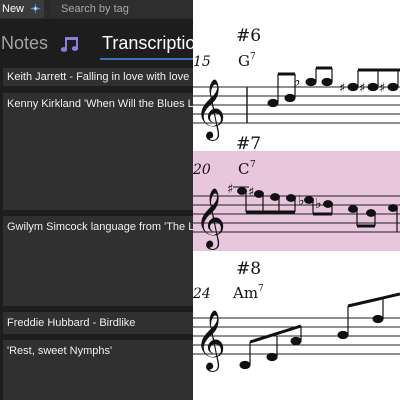 Image resolution: width=400 pixels, height=400 pixels. I want to click on section-label: #8, so click(248, 269).